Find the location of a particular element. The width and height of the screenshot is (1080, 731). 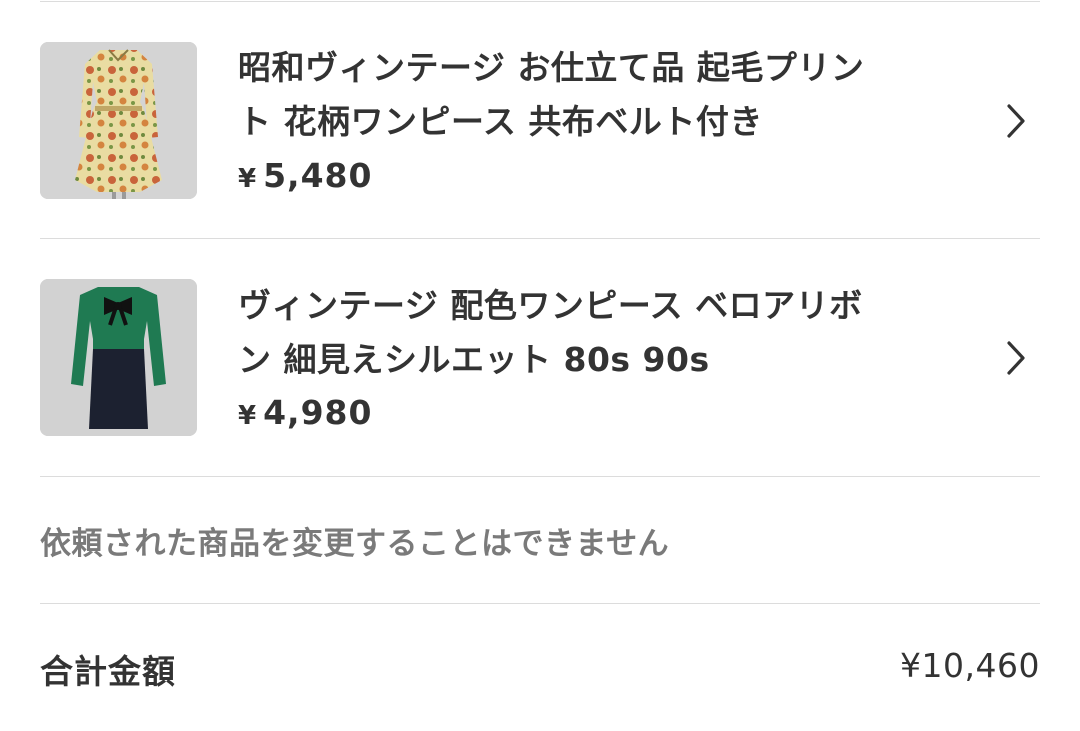

product-title-1-line2: ト 花柄ワンピース 共布ベルト付き is located at coordinates (500, 121).